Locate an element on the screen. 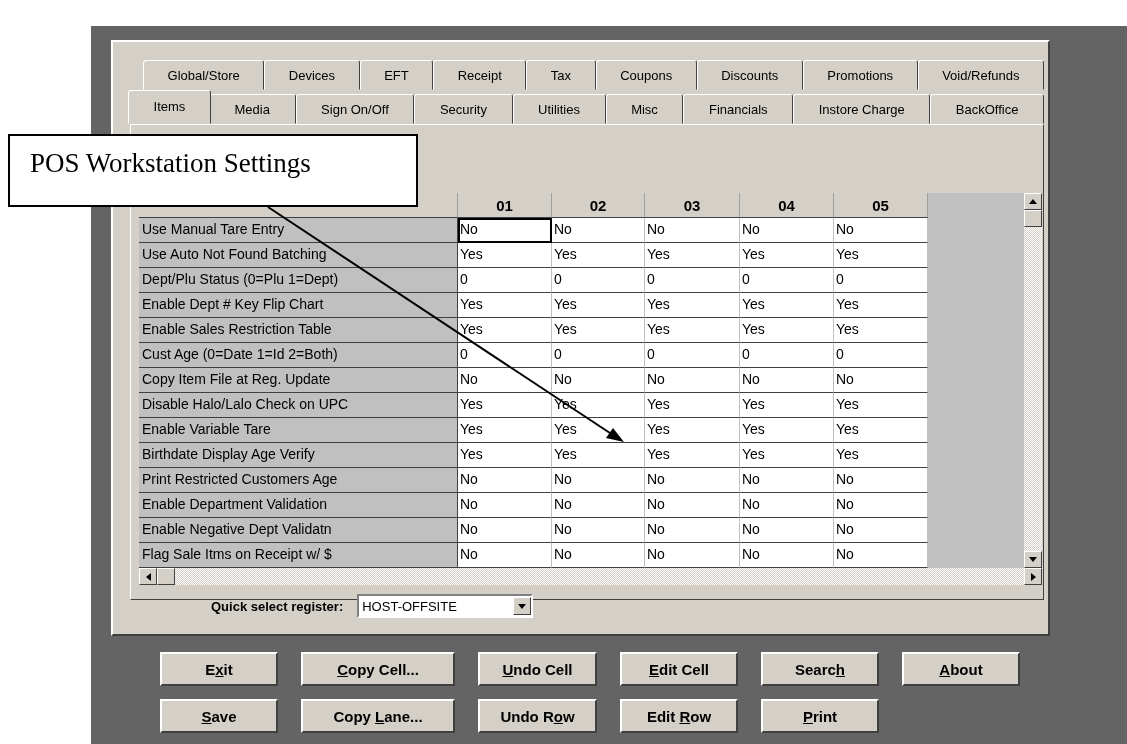 This screenshot has width=1127, height=744. action-button: Print is located at coordinates (820, 716).